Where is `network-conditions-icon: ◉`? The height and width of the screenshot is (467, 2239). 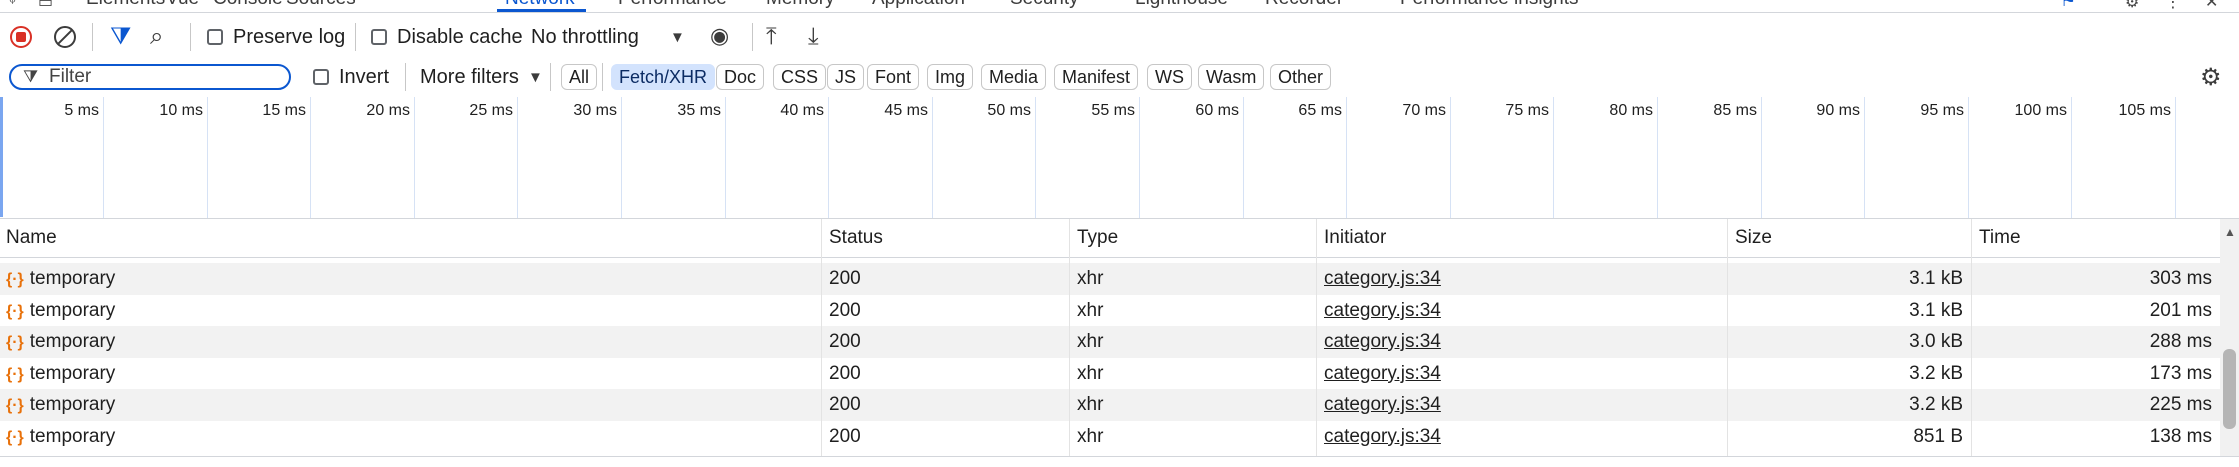
network-conditions-icon: ◉ is located at coordinates (719, 36).